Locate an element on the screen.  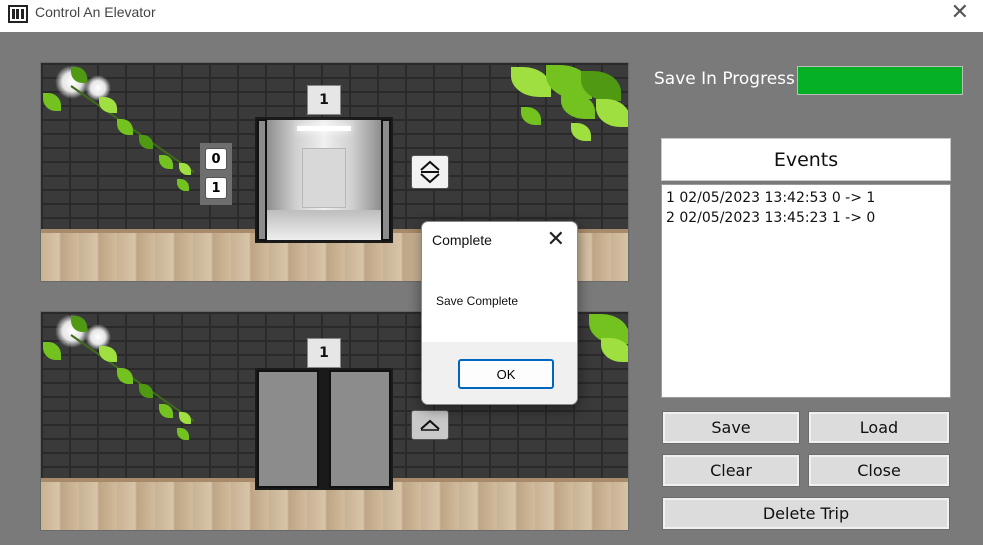
door-left-open is located at coordinates (262, 180).